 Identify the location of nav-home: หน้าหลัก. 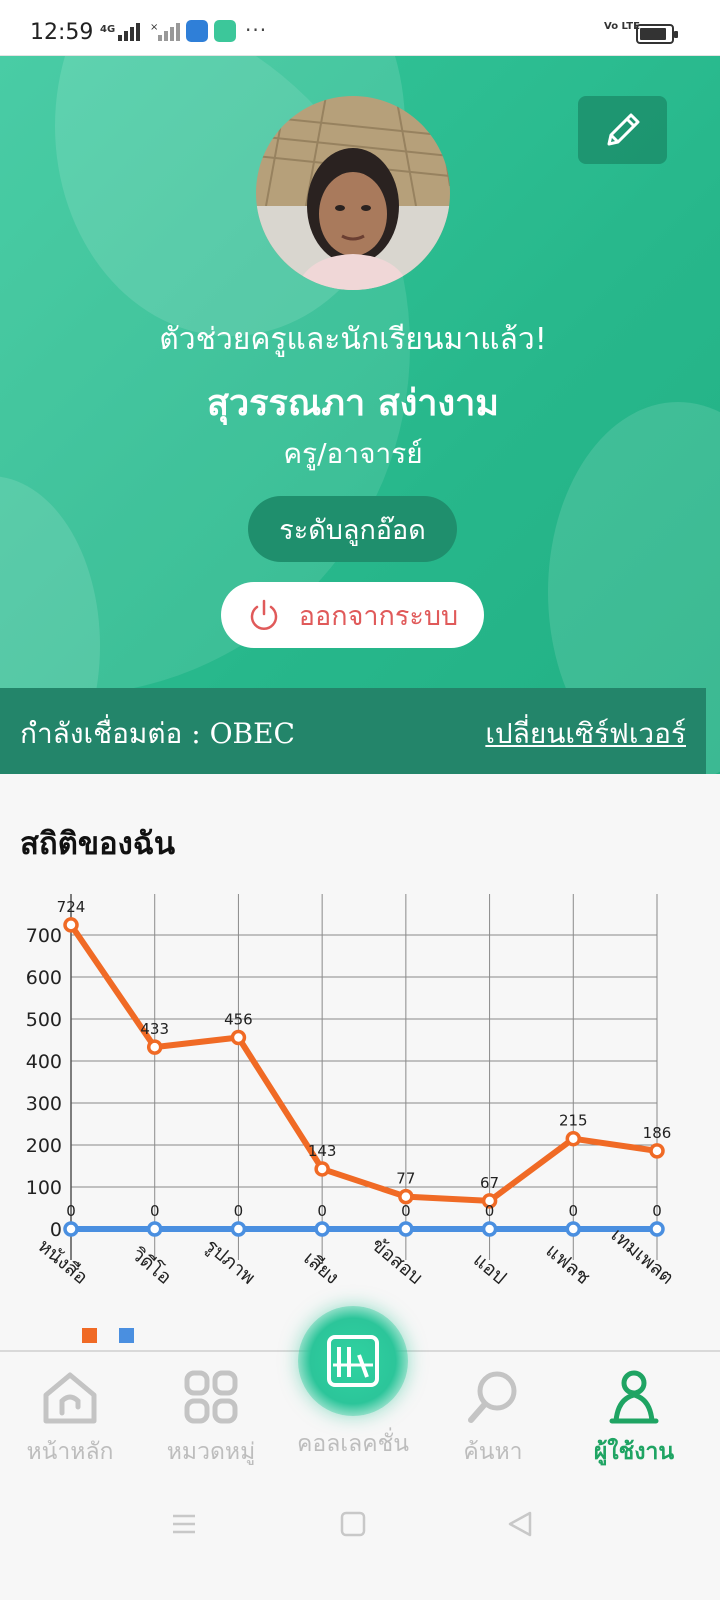
(70, 1416).